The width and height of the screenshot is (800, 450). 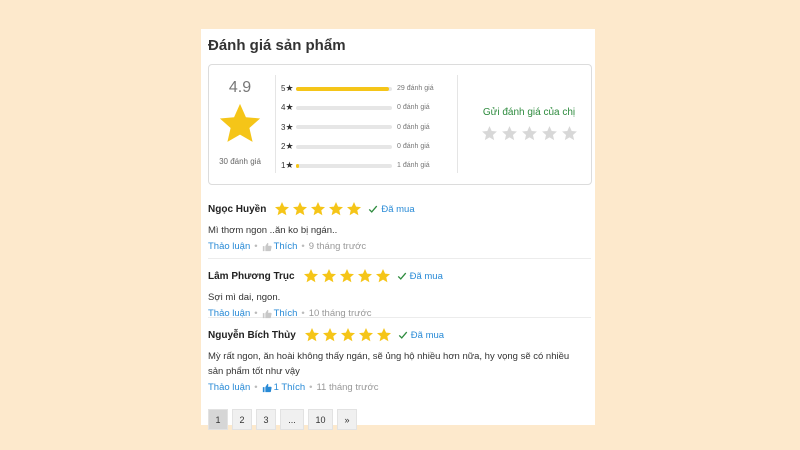 I want to click on big-star-icon, so click(x=240, y=122).